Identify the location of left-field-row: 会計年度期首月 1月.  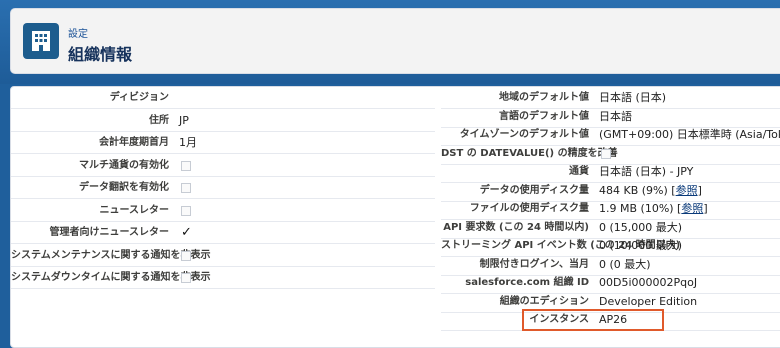
(223, 143).